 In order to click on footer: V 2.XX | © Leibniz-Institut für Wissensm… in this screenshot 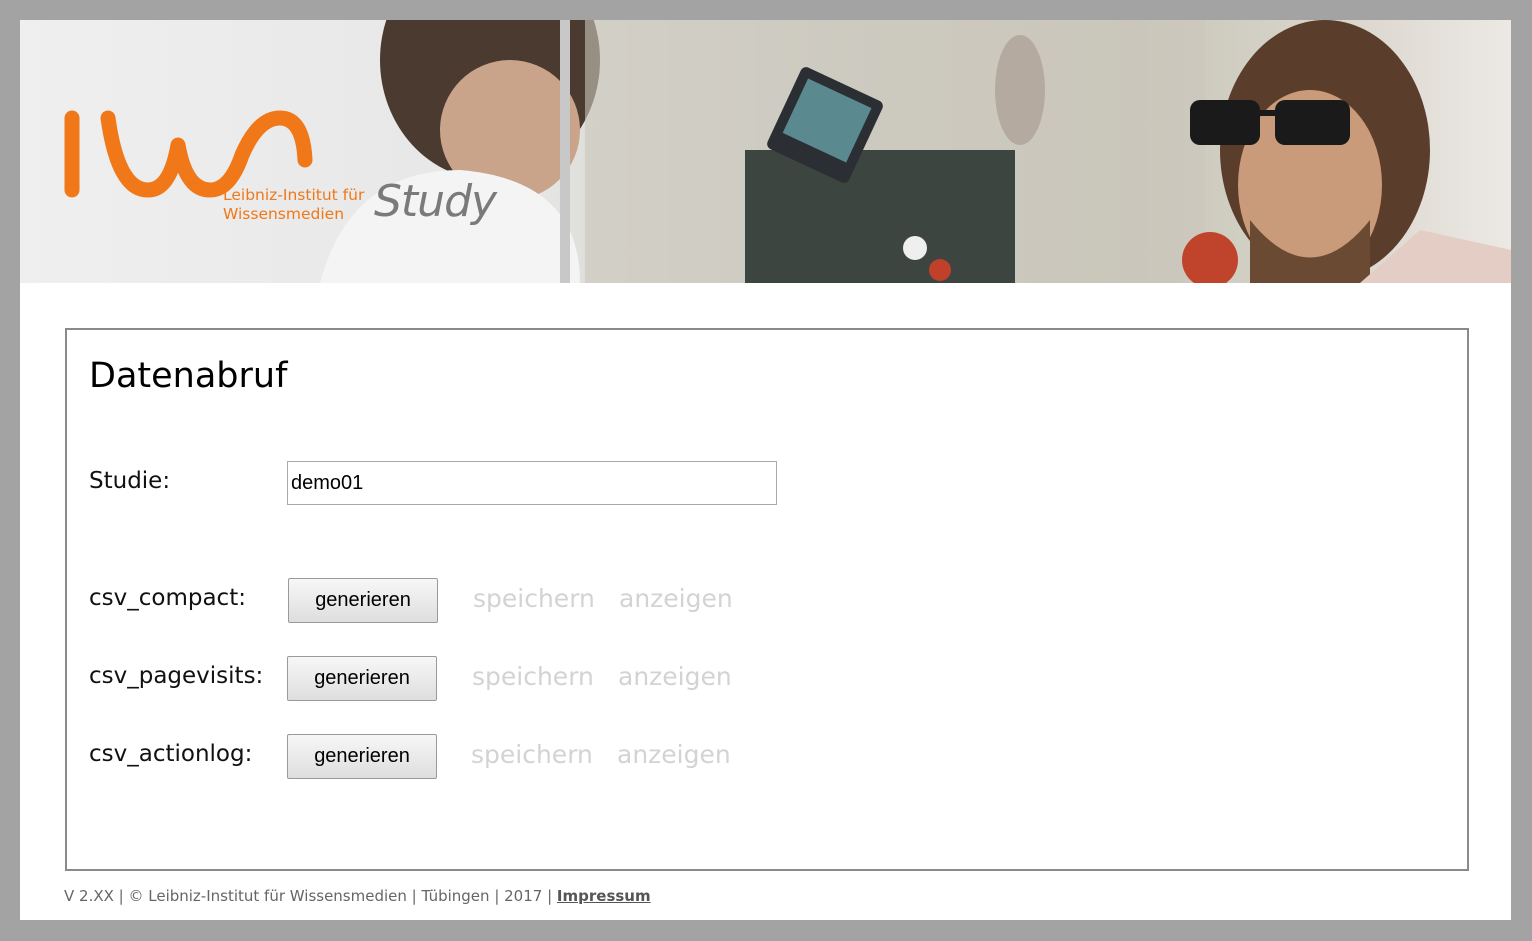, I will do `click(357, 896)`.